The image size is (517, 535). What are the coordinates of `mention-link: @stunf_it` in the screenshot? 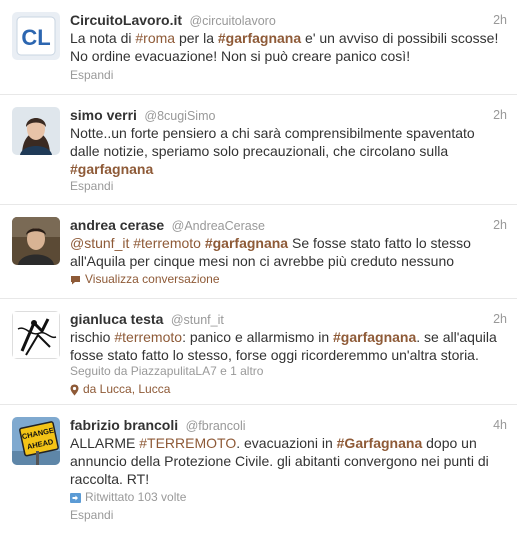 It's located at (99, 243).